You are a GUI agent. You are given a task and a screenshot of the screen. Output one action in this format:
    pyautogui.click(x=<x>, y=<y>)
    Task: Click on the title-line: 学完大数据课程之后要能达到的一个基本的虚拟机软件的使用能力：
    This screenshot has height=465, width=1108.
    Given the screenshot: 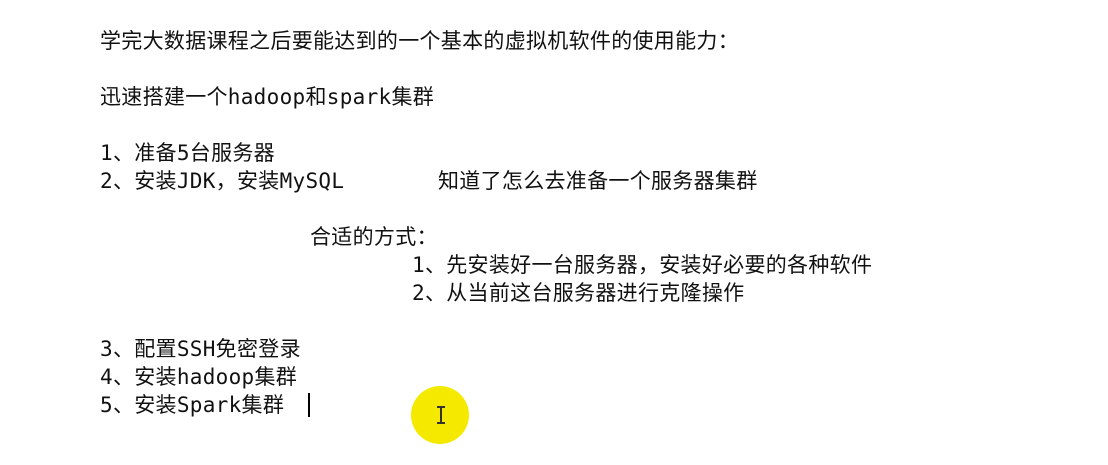 What is the action you would take?
    pyautogui.click(x=419, y=41)
    